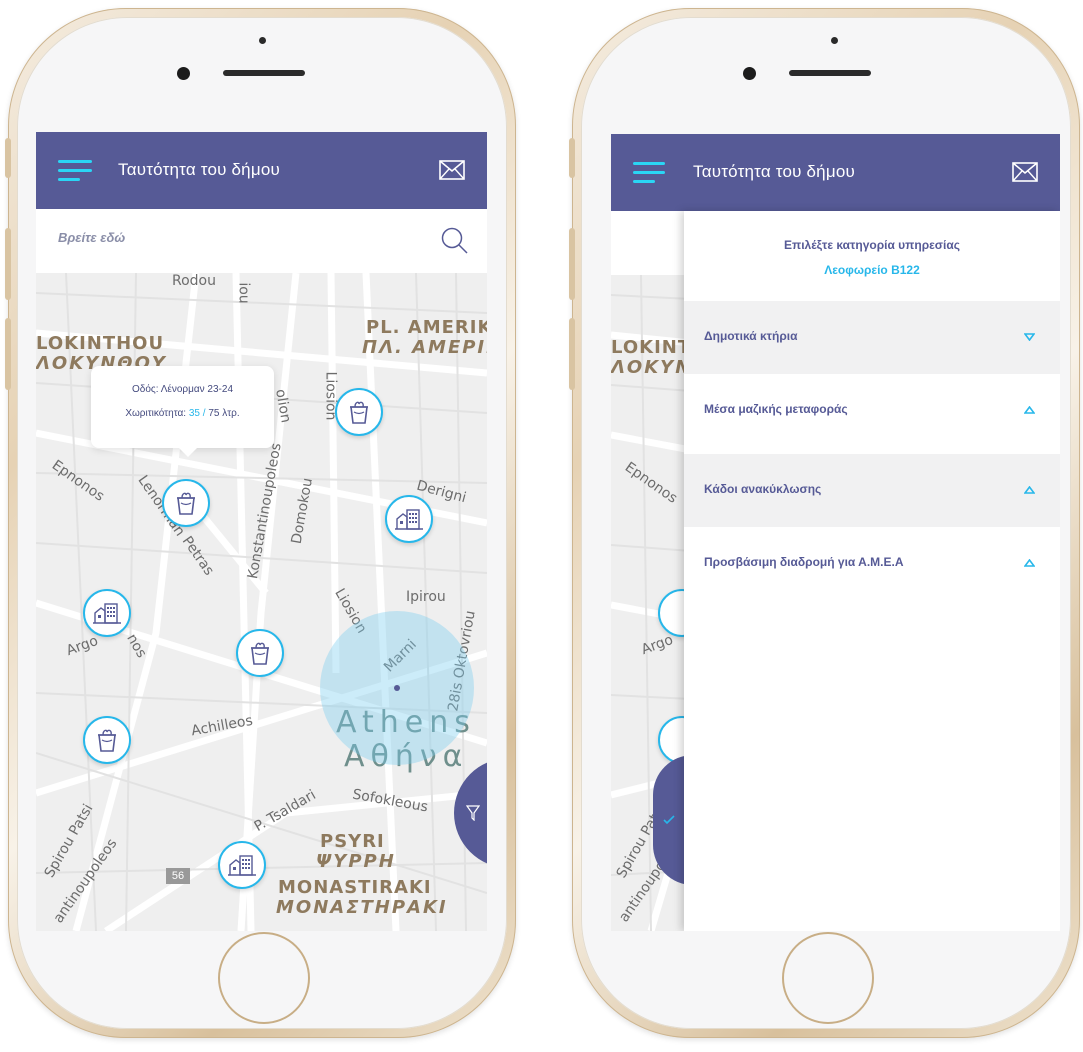  I want to click on current-location-dot, so click(397, 688).